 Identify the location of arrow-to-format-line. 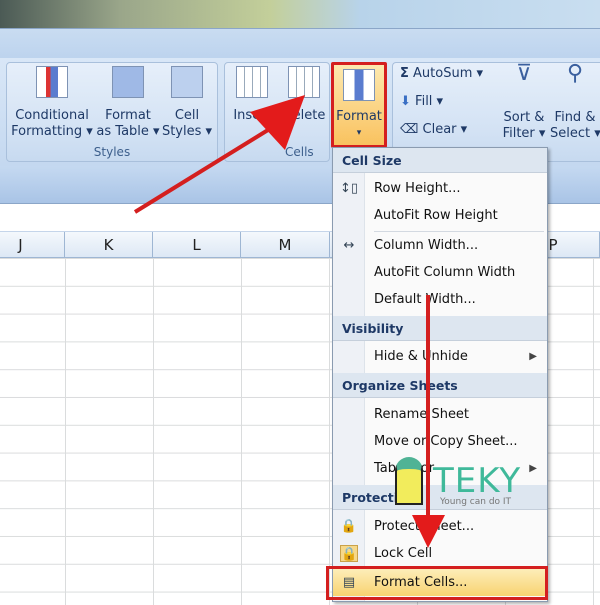
(201, 171).